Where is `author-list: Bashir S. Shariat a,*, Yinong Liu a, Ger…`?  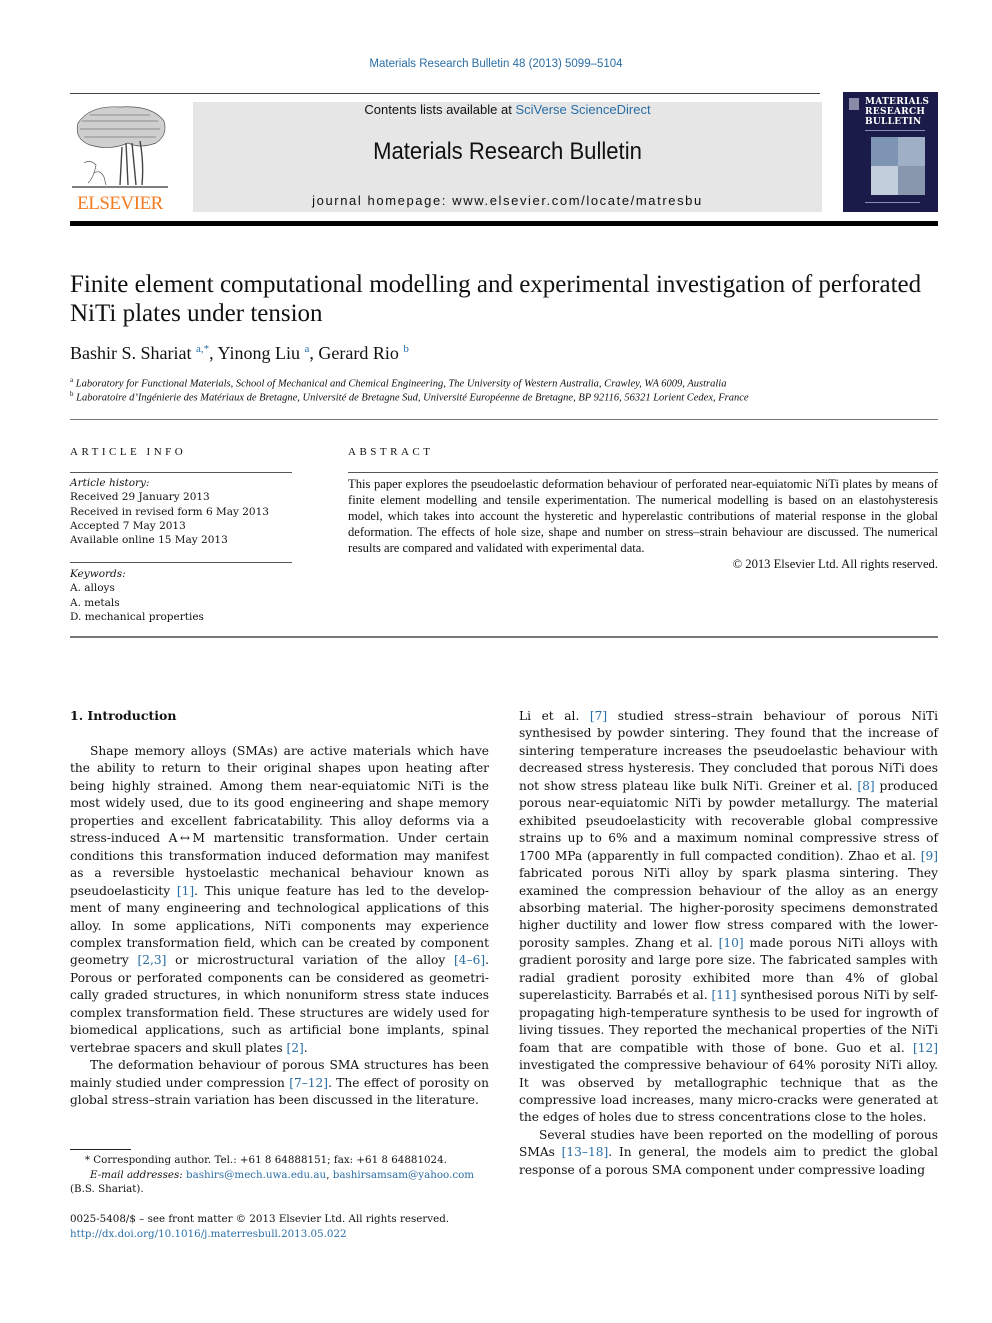 author-list: Bashir S. Shariat a,*, Yinong Liu a, Ger… is located at coordinates (239, 353).